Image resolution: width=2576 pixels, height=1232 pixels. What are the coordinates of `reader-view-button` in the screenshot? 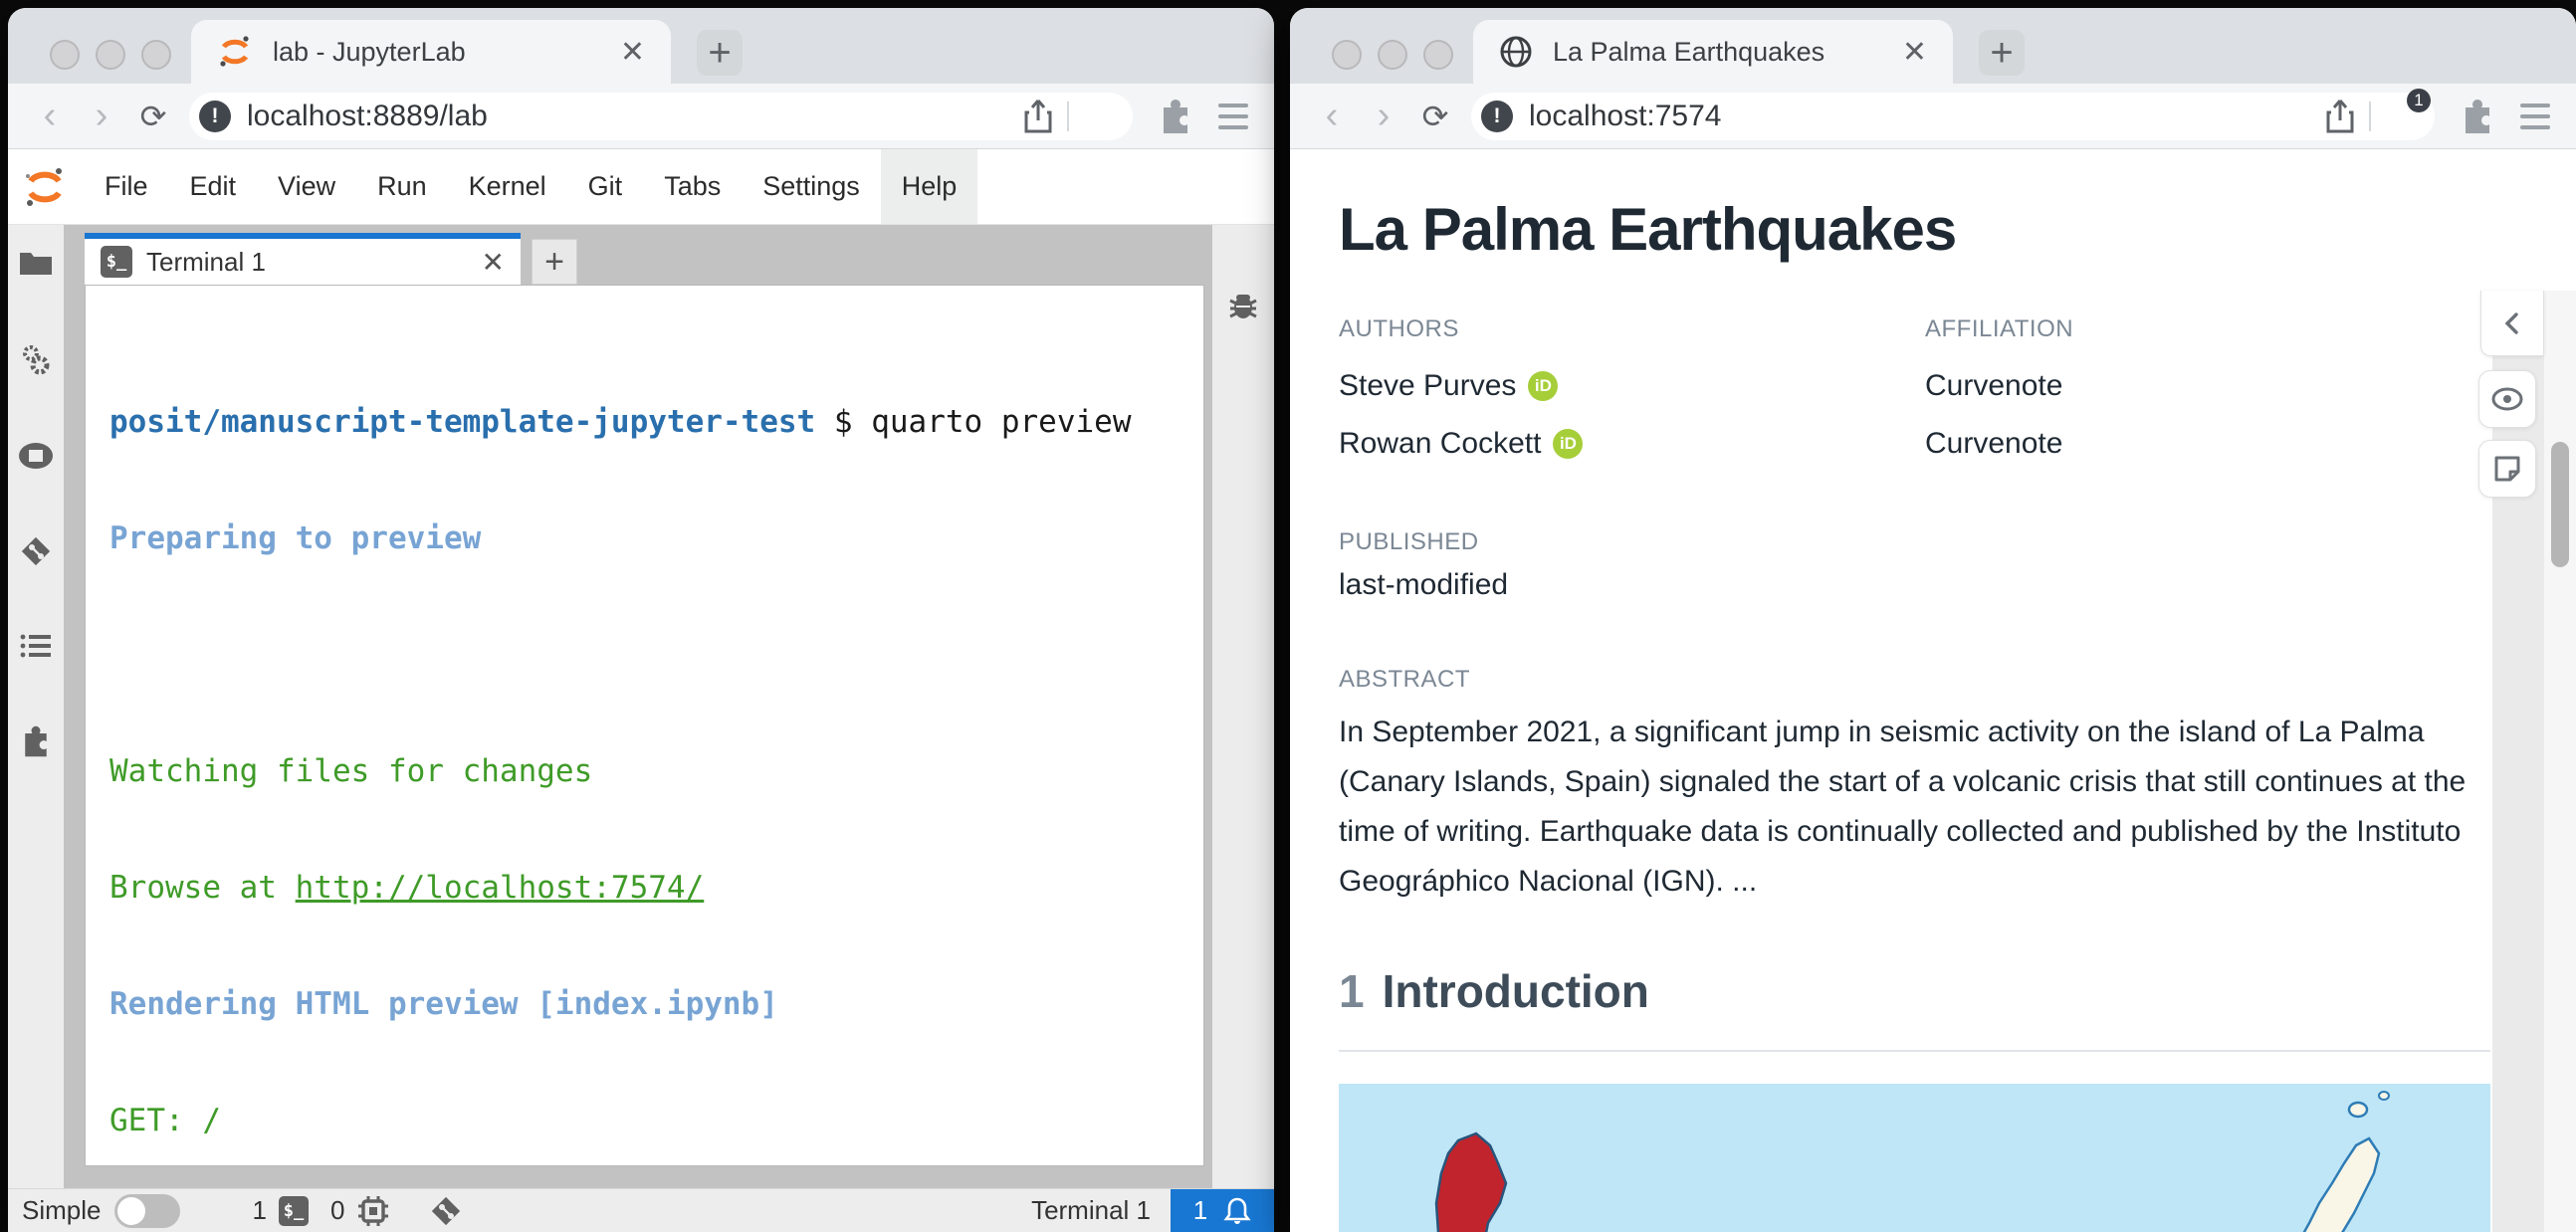 It's located at (2507, 399).